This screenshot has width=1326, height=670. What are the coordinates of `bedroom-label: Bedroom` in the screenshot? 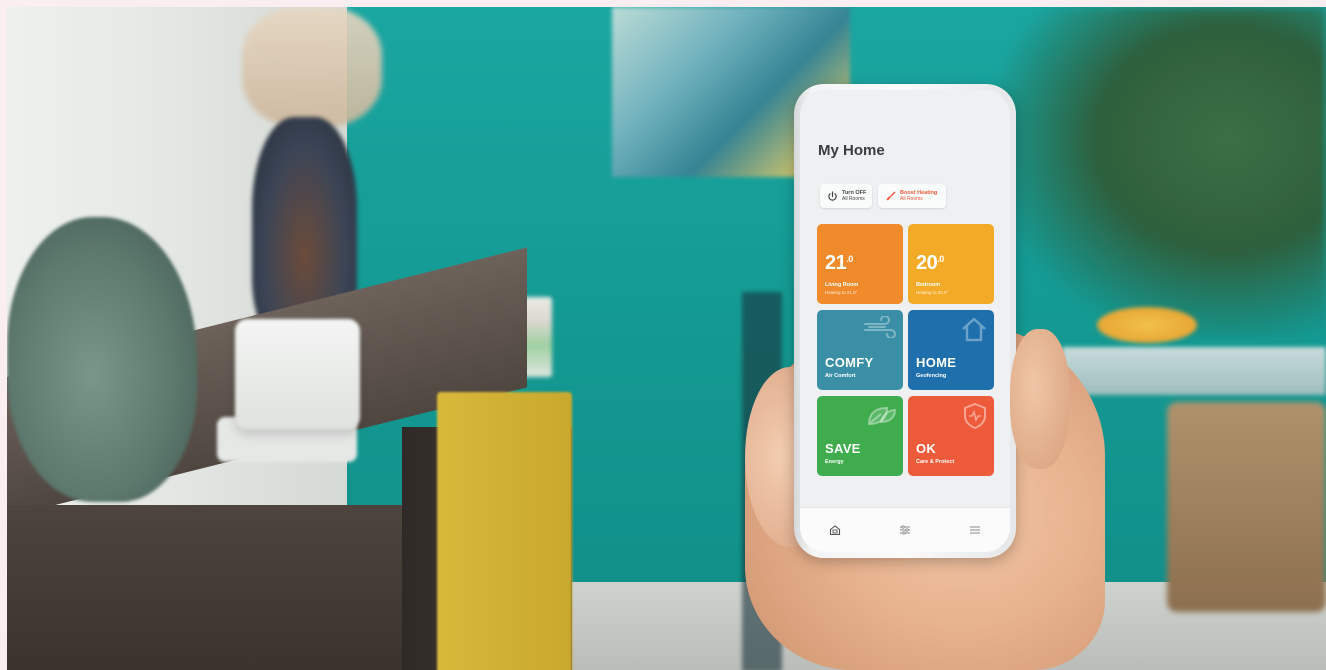 It's located at (928, 285).